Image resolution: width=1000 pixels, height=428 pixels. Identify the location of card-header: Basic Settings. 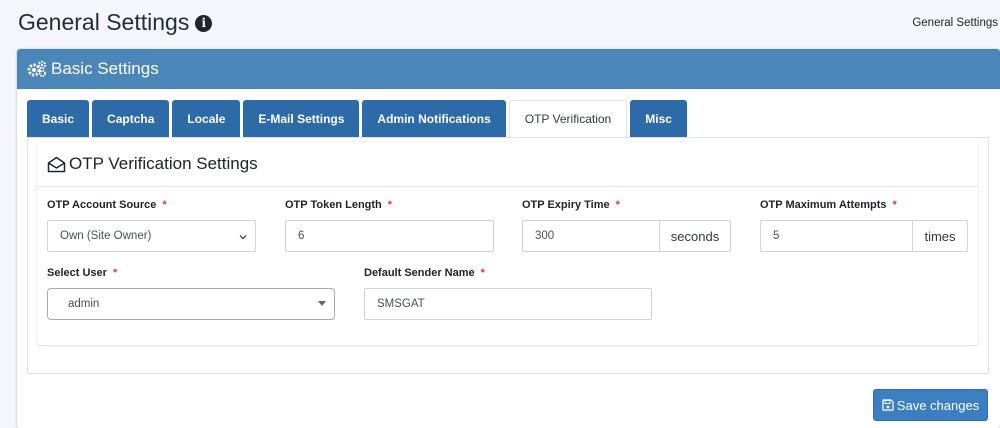
(508, 69).